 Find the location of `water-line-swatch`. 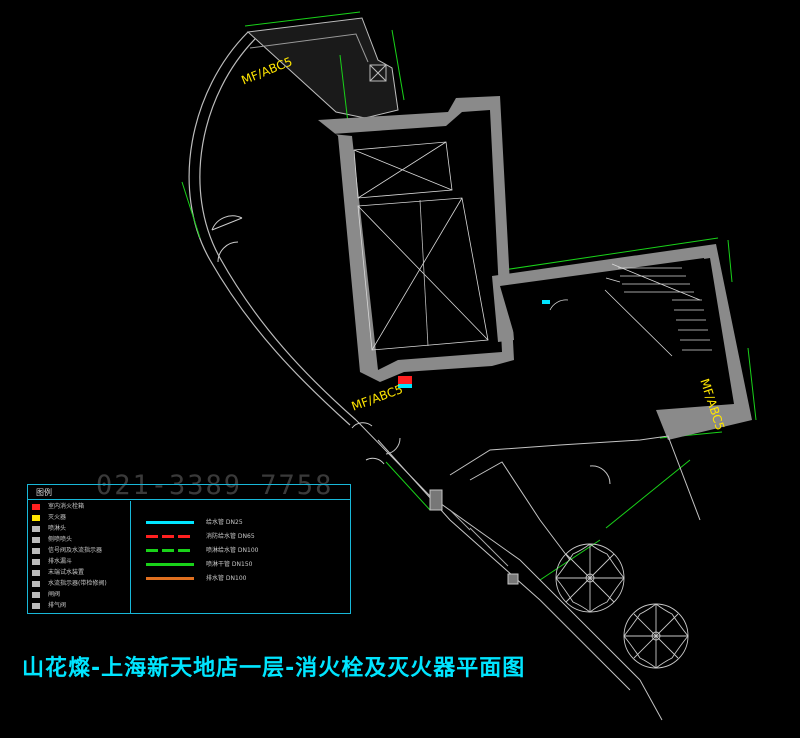

water-line-swatch is located at coordinates (170, 522).